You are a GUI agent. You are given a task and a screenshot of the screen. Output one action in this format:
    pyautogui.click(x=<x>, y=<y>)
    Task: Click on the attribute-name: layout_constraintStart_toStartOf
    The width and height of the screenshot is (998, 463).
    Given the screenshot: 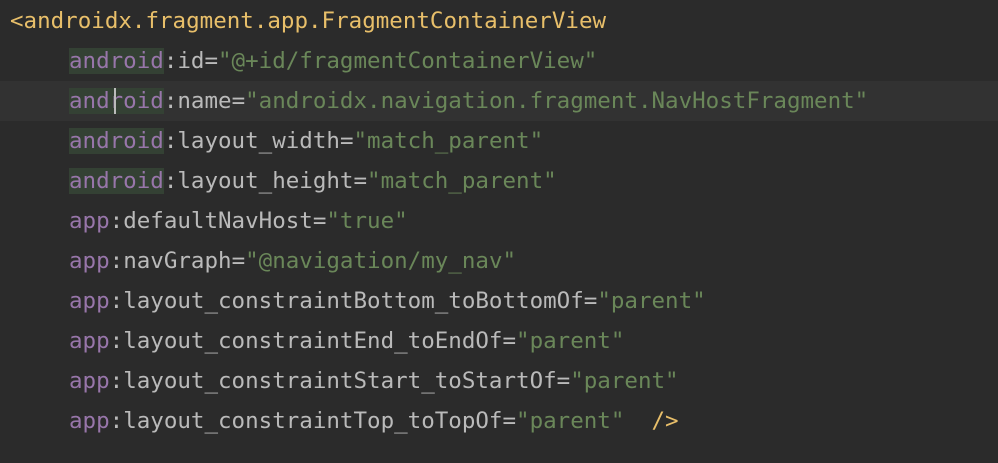 What is the action you would take?
    pyautogui.click(x=340, y=381)
    